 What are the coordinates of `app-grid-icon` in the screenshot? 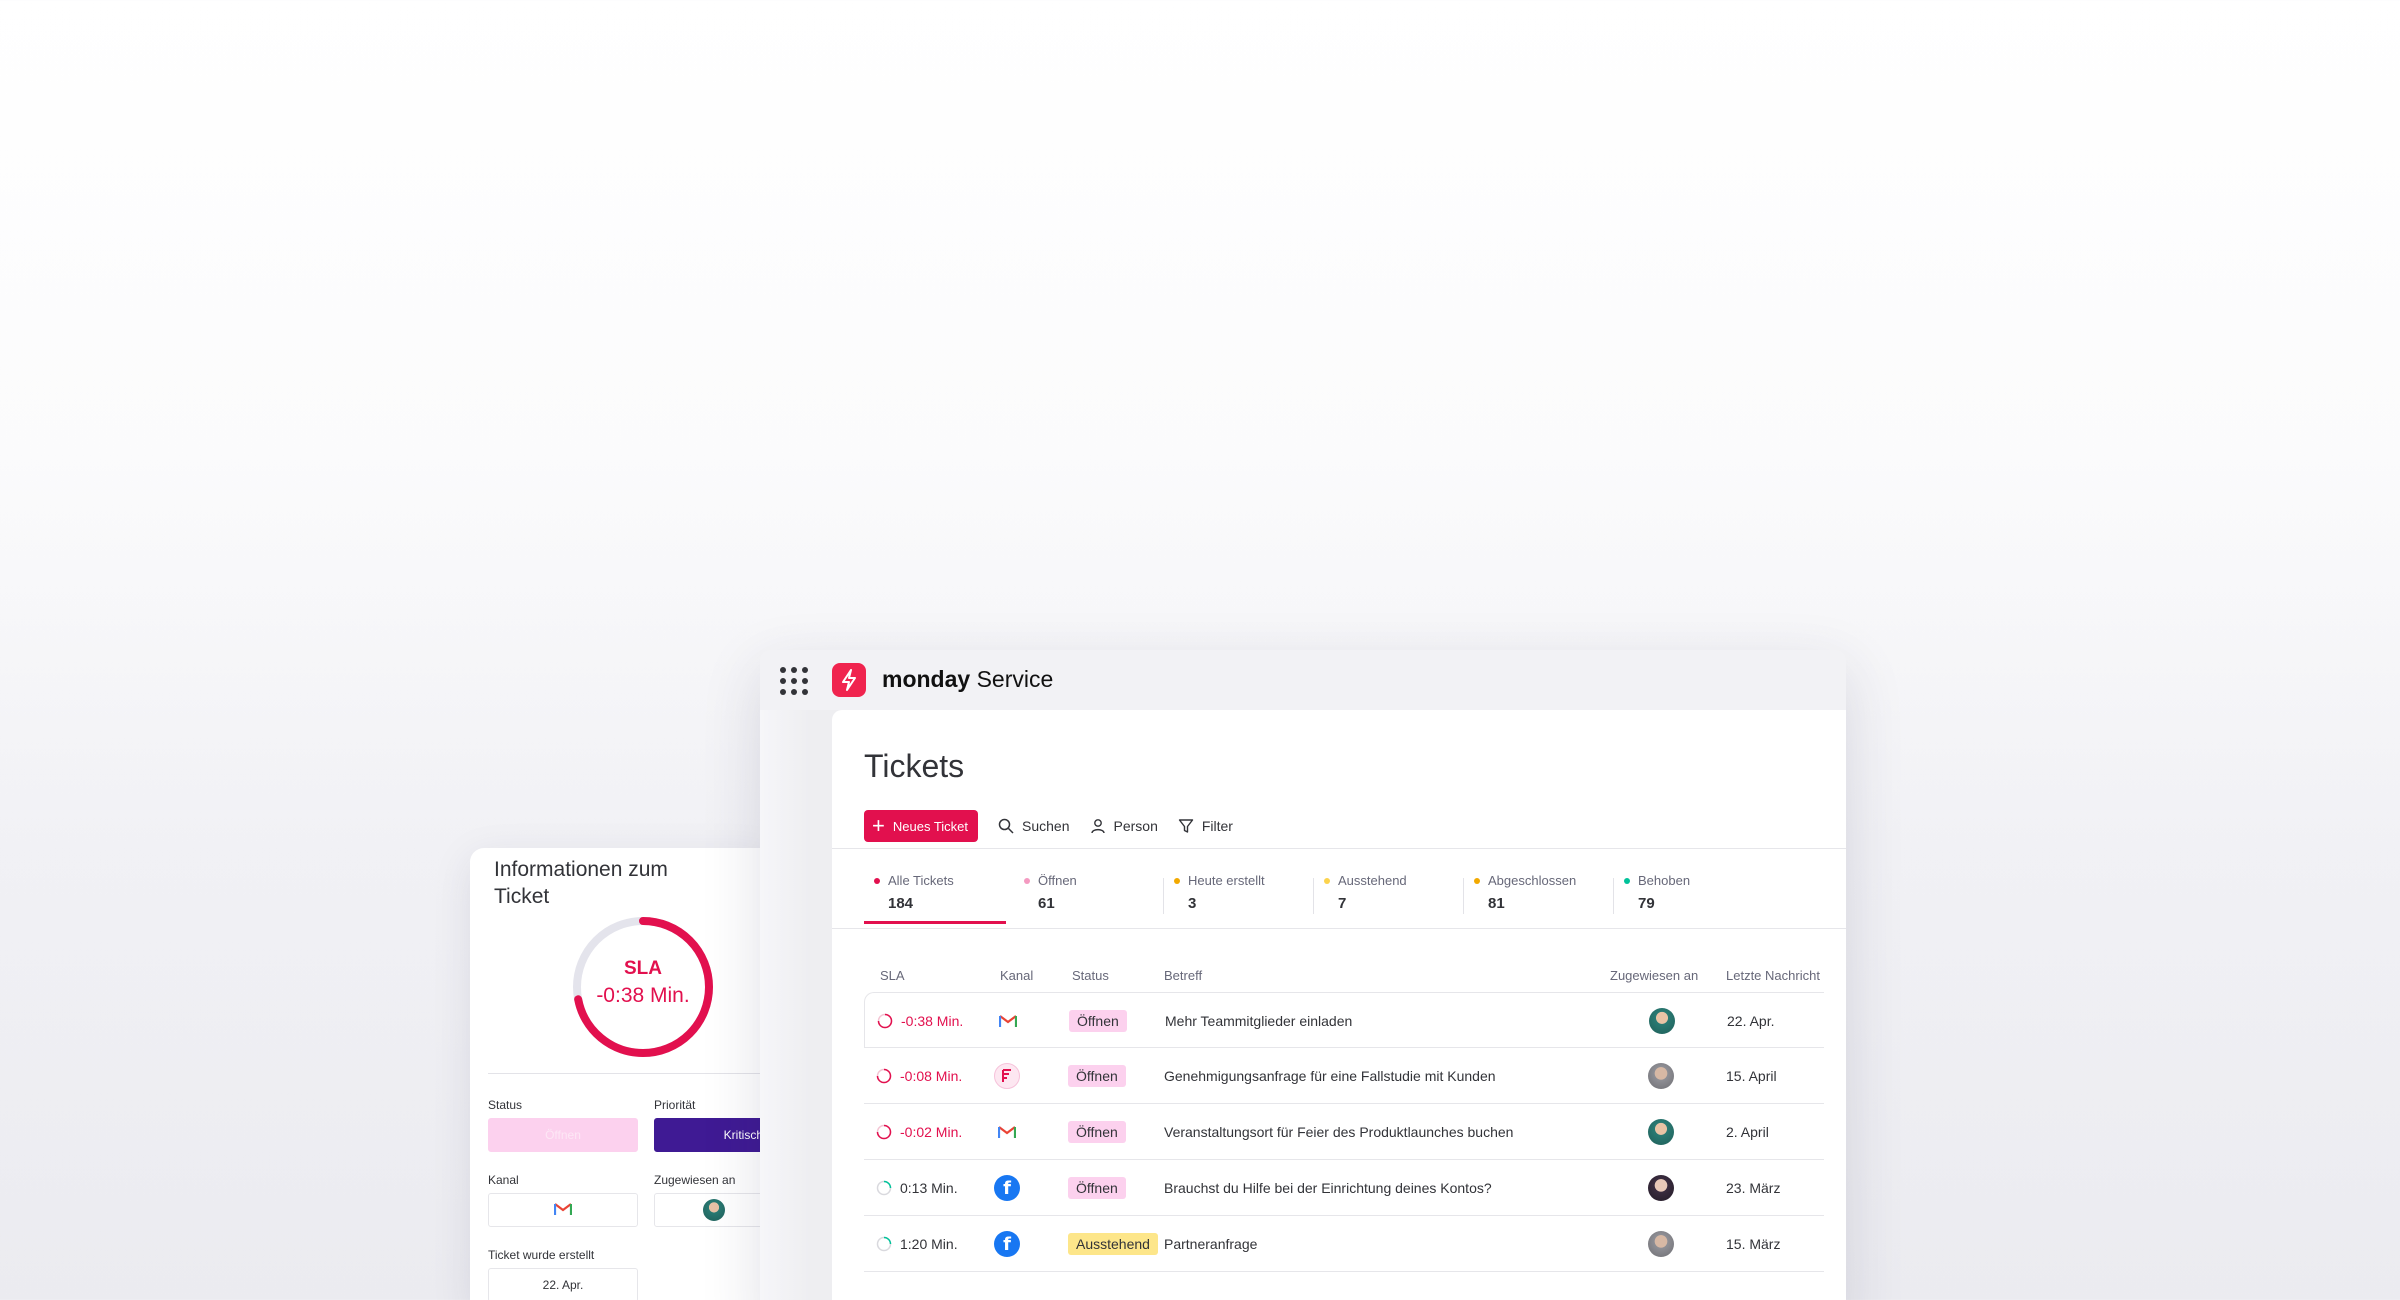 It's located at (794, 681).